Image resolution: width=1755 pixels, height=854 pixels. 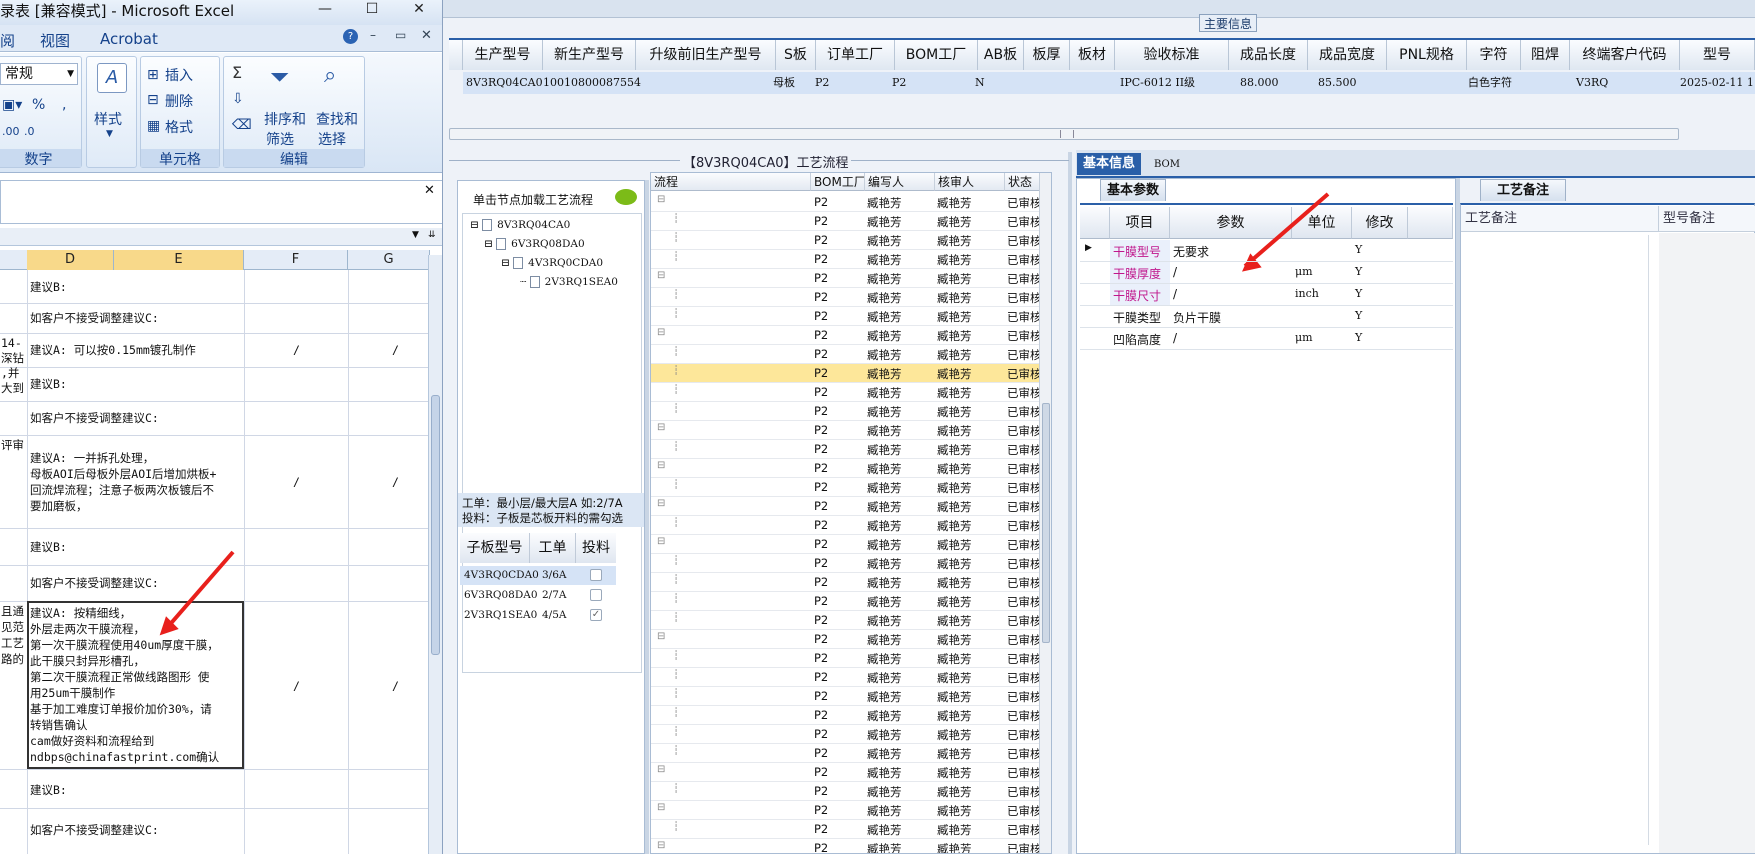 What do you see at coordinates (589, 55) in the screenshot?
I see `col-new-production-model: 新生产型号` at bounding box center [589, 55].